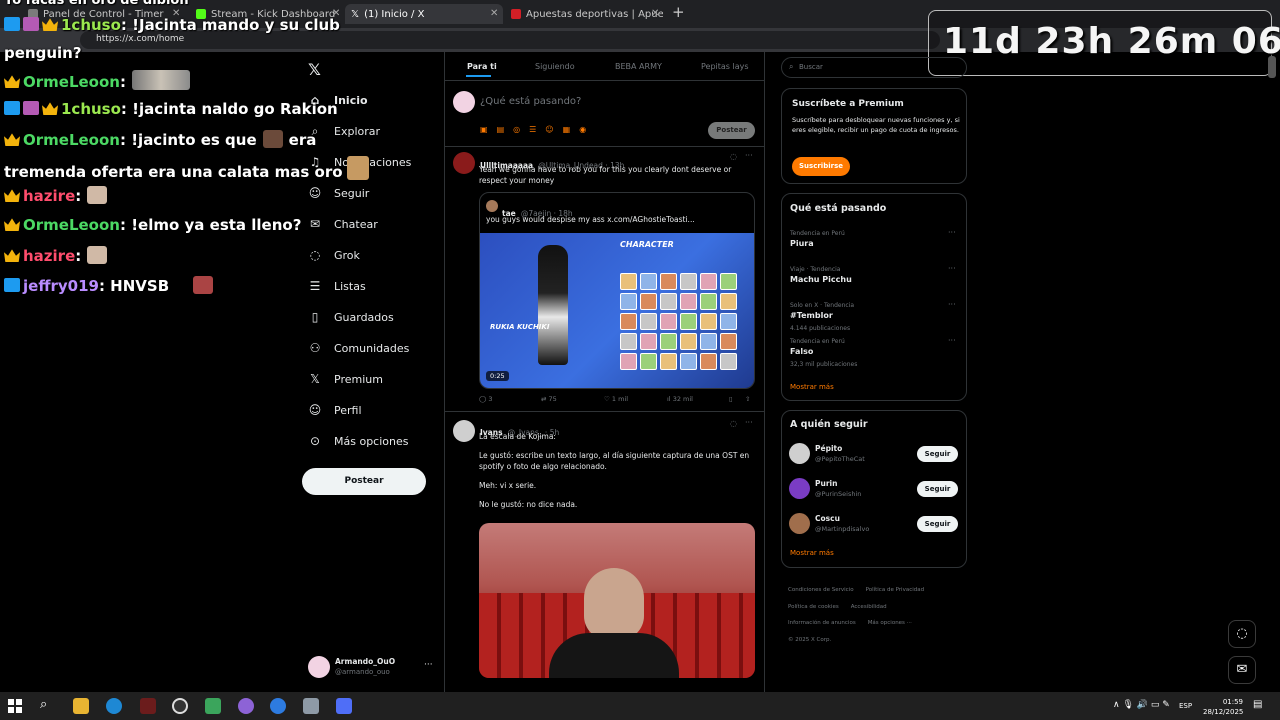 This screenshot has width=1280, height=720. I want to click on new-tab-icon: +, so click(678, 12).